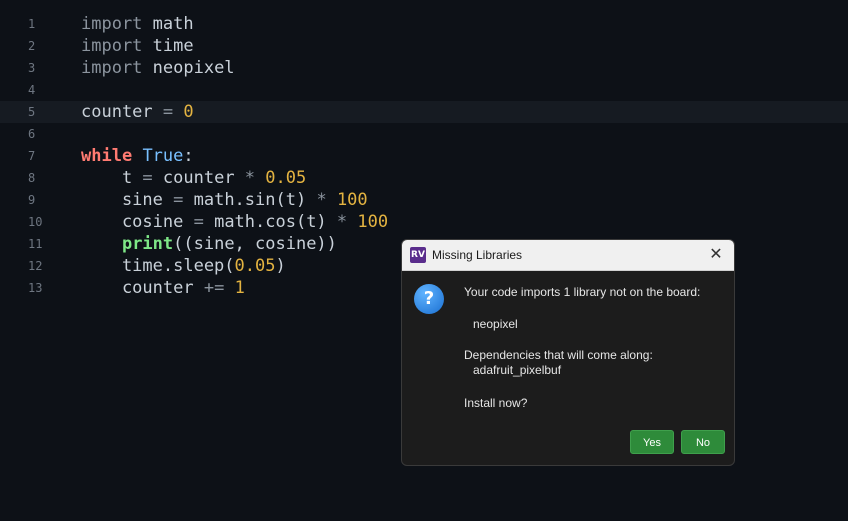 Image resolution: width=848 pixels, height=521 pixels. What do you see at coordinates (32, 24) in the screenshot?
I see `line-number: 1` at bounding box center [32, 24].